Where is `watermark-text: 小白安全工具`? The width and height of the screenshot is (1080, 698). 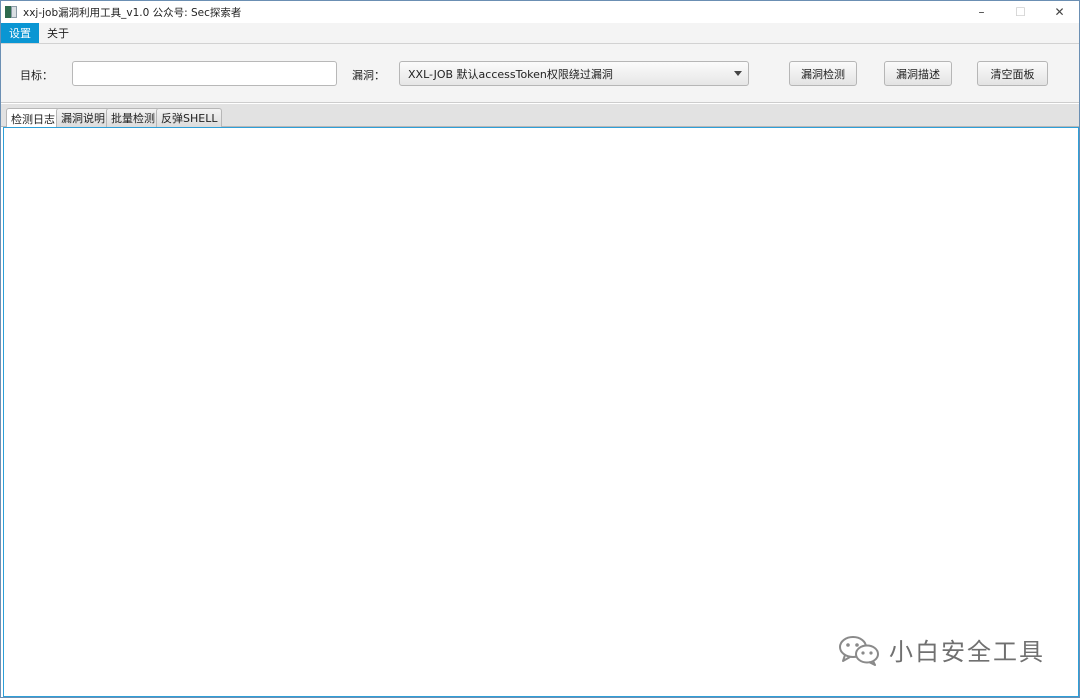 watermark-text: 小白安全工具 is located at coordinates (967, 652).